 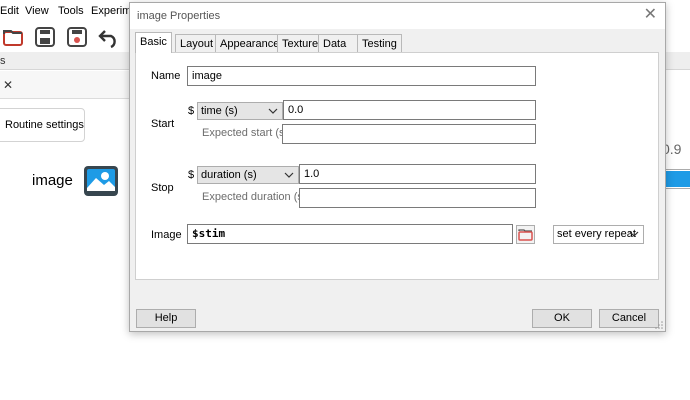 I want to click on stop-type-value: duration (s), so click(x=229, y=175).